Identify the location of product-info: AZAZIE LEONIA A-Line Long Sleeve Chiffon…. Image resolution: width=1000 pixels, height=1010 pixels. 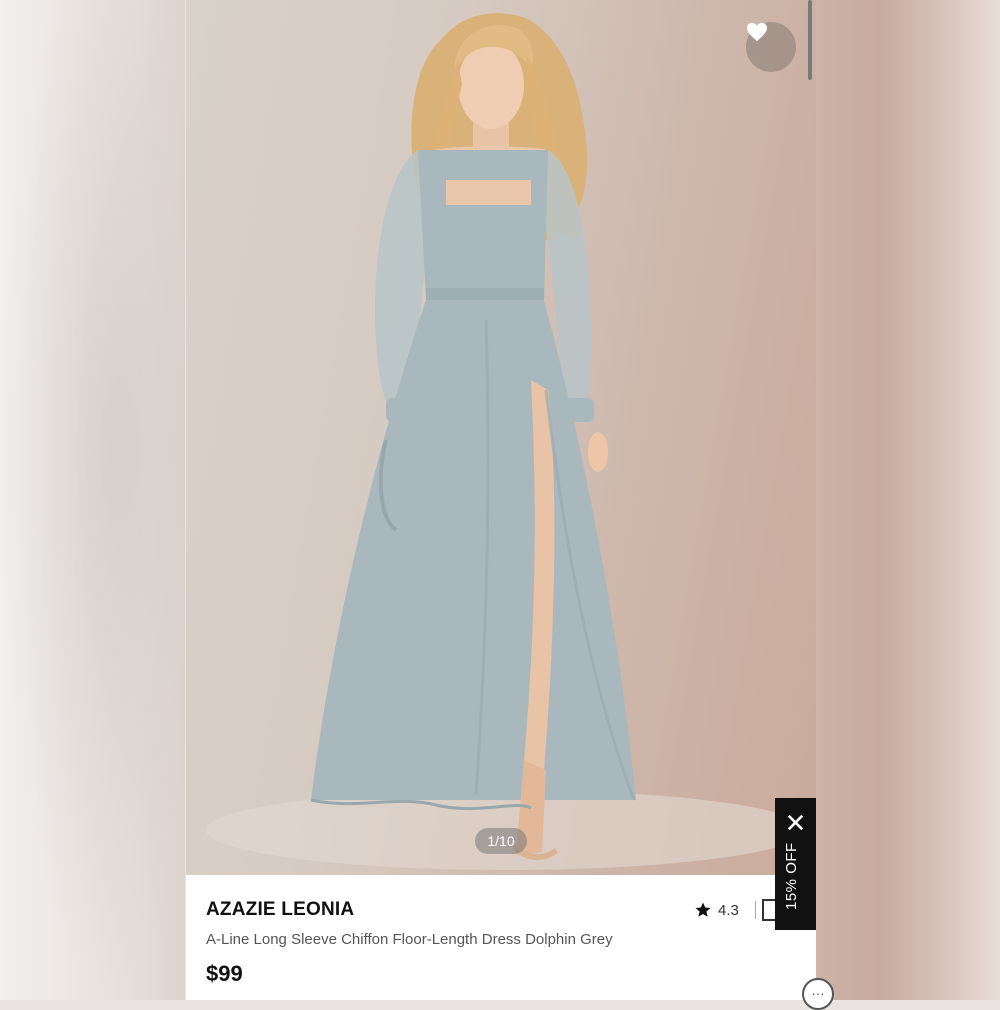
(501, 937).